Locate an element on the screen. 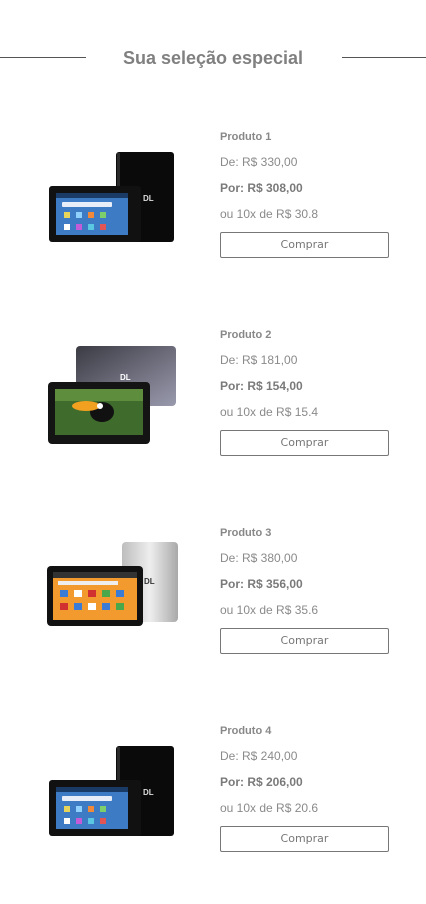  product-installments: ou 10x de R$ 20.6 is located at coordinates (269, 808).